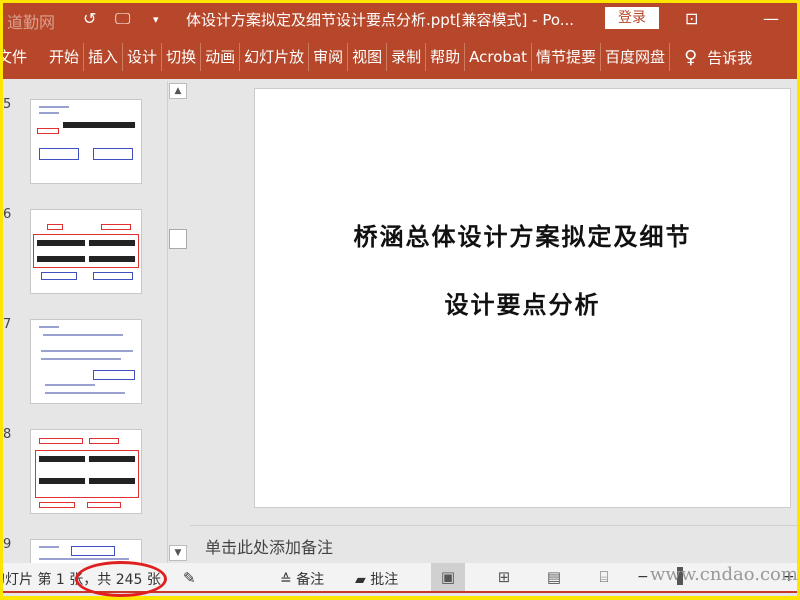  What do you see at coordinates (499, 57) in the screenshot?
I see `tab-acrobat: Acrobat` at bounding box center [499, 57].